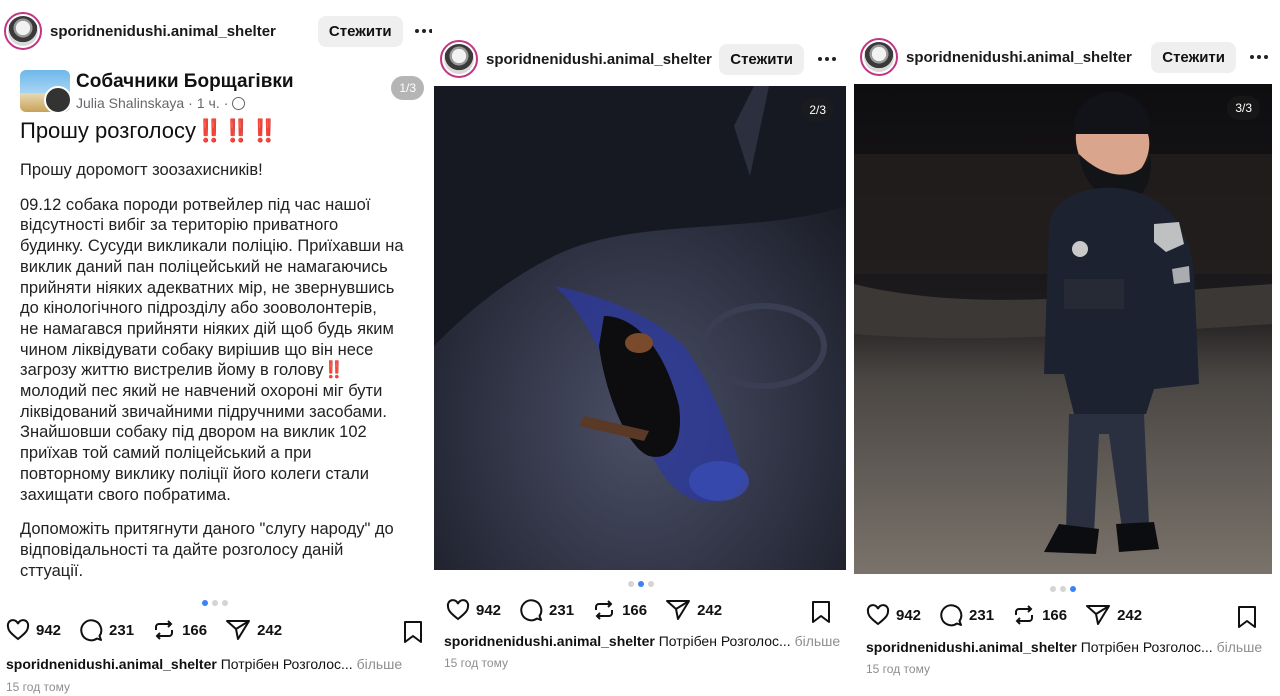 This screenshot has height=696, width=1280. I want to click on group-name: Собачники Борщагівки, so click(185, 81).